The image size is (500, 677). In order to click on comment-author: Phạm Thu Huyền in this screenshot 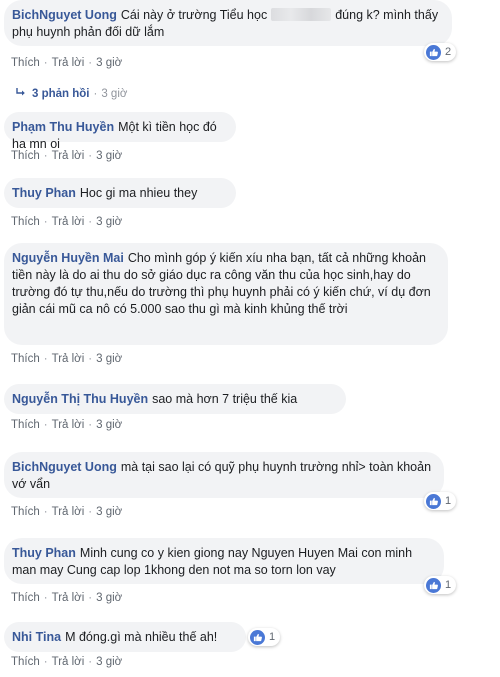, I will do `click(63, 127)`.